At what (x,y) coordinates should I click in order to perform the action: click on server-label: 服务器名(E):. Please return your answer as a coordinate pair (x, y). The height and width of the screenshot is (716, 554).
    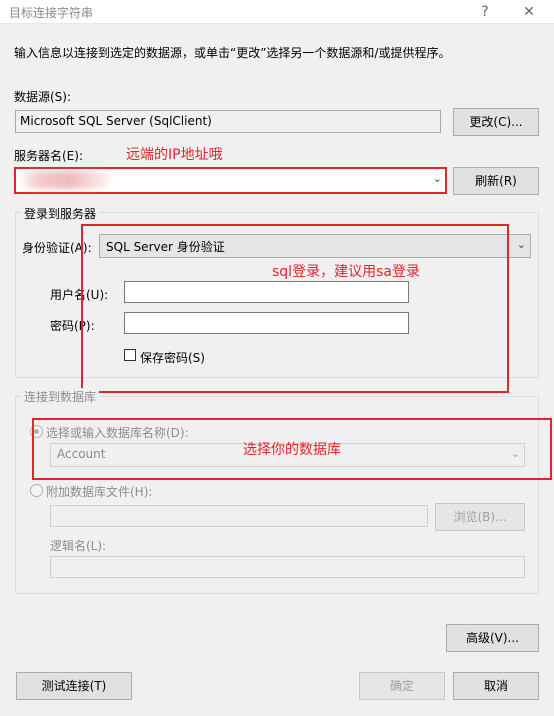
    Looking at the image, I should click on (48, 156).